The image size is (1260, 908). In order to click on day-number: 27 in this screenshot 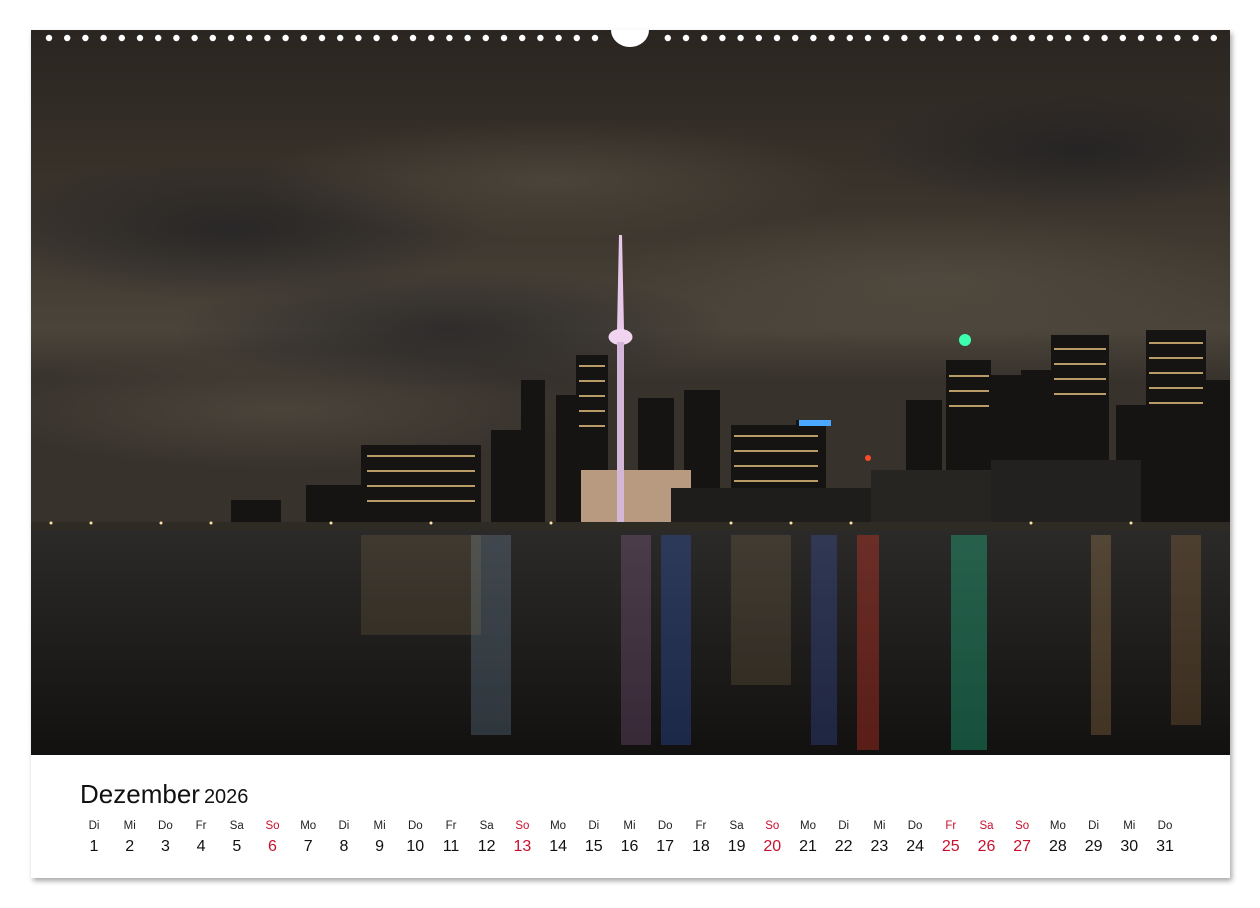, I will do `click(1022, 846)`.